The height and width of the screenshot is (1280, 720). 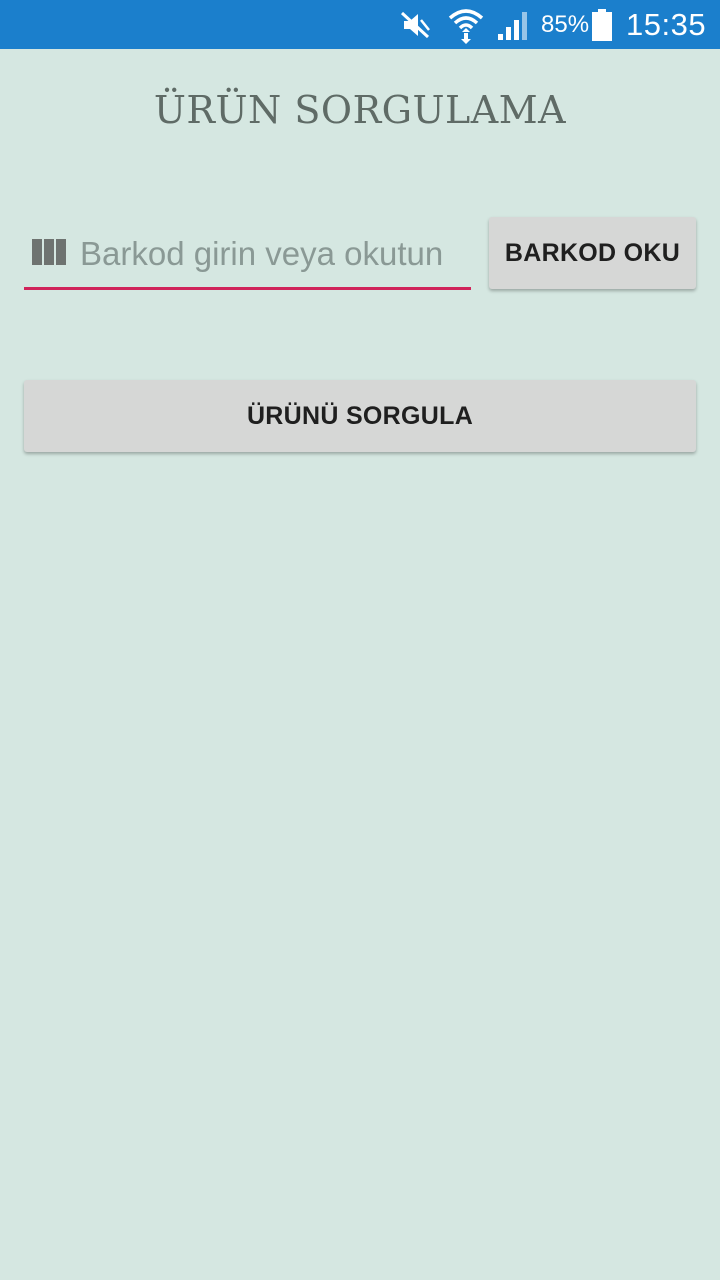 What do you see at coordinates (666, 24) in the screenshot?
I see `clock: 15:35` at bounding box center [666, 24].